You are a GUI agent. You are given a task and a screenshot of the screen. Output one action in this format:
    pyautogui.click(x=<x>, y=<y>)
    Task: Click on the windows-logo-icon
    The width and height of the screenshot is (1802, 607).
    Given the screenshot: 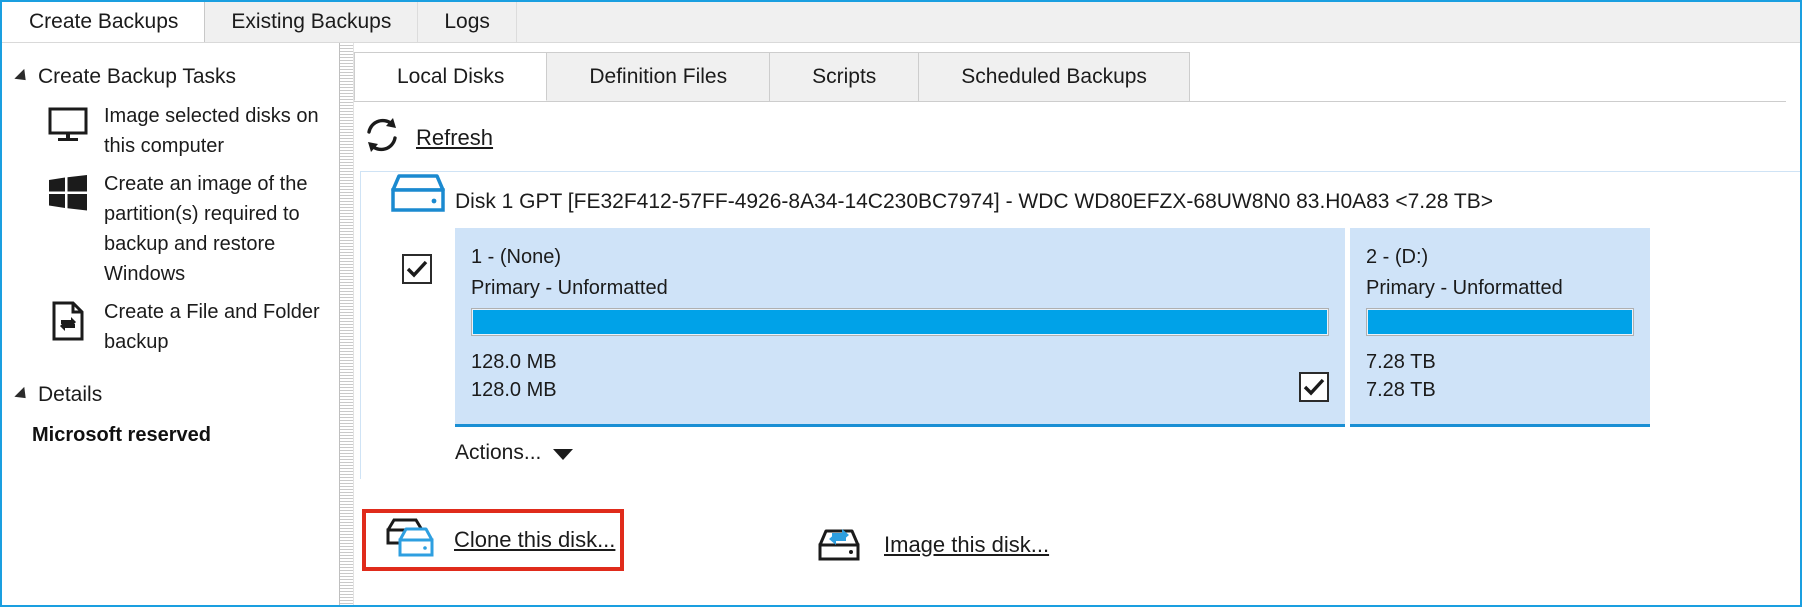 What is the action you would take?
    pyautogui.click(x=68, y=193)
    